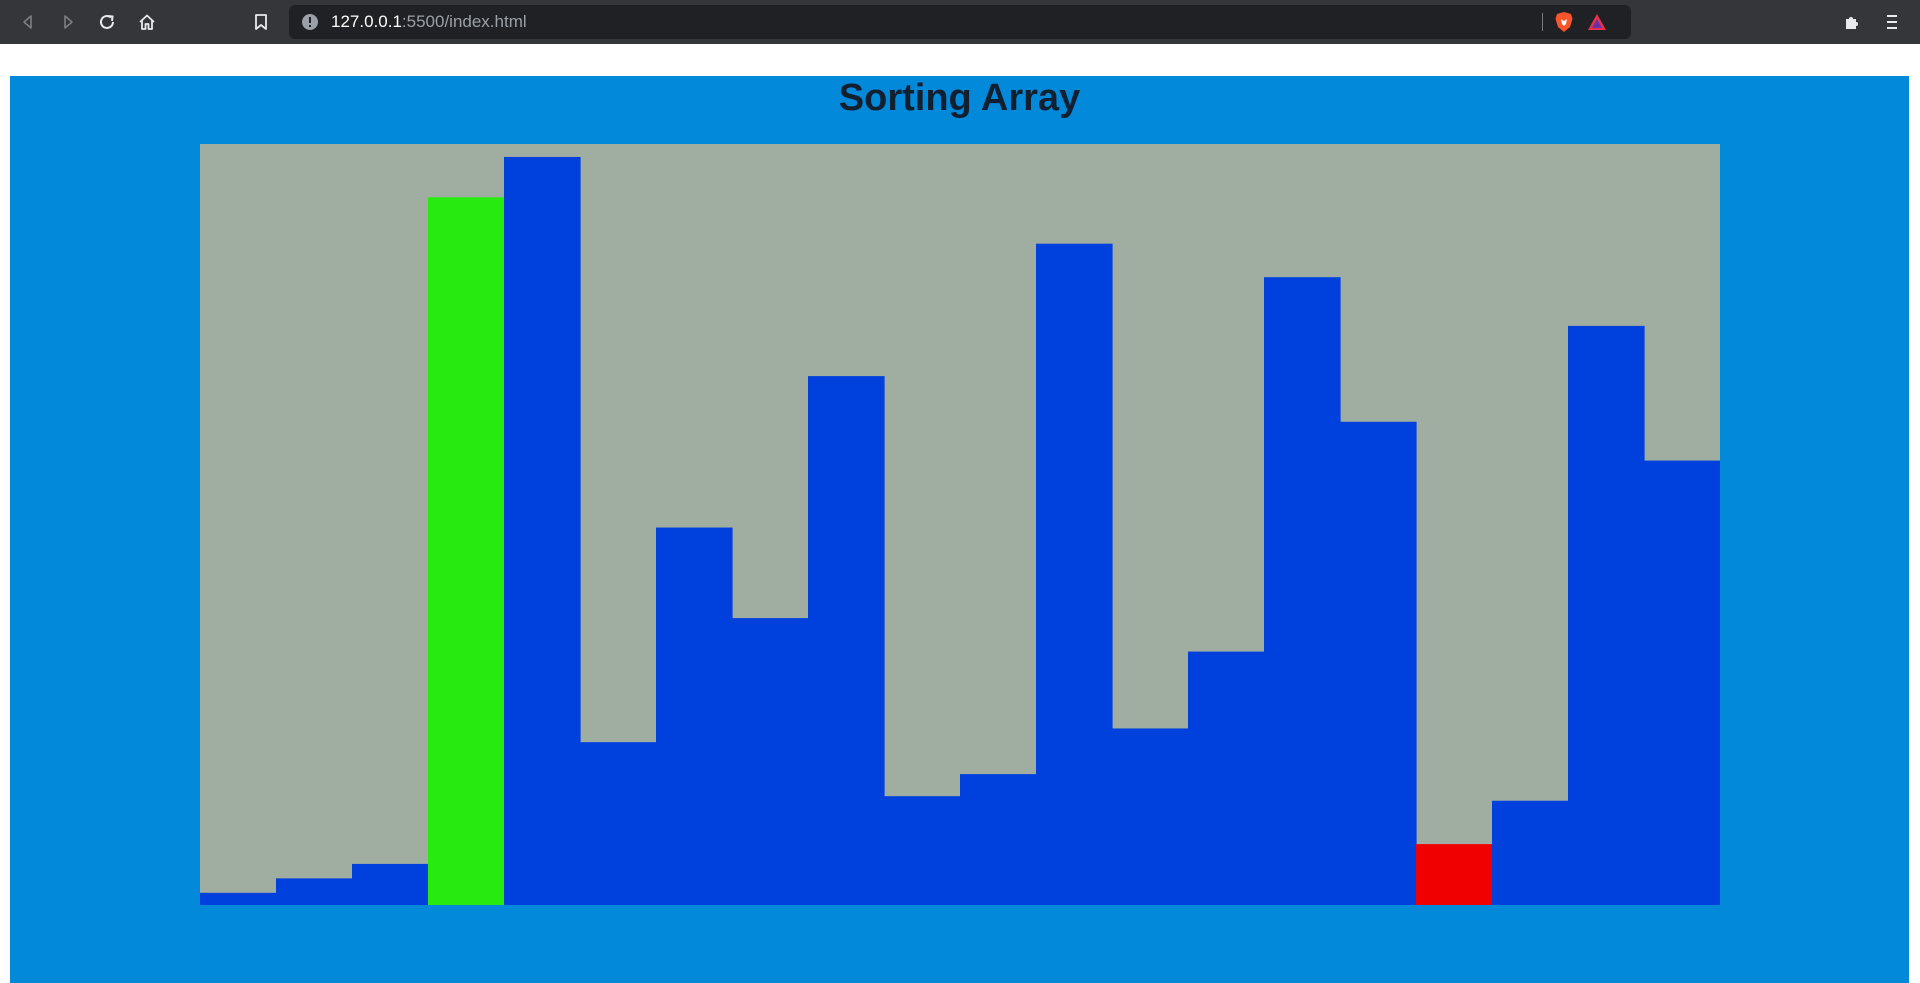 The image size is (1920, 983). Describe the element at coordinates (68, 22) in the screenshot. I see `forward-icon` at that location.